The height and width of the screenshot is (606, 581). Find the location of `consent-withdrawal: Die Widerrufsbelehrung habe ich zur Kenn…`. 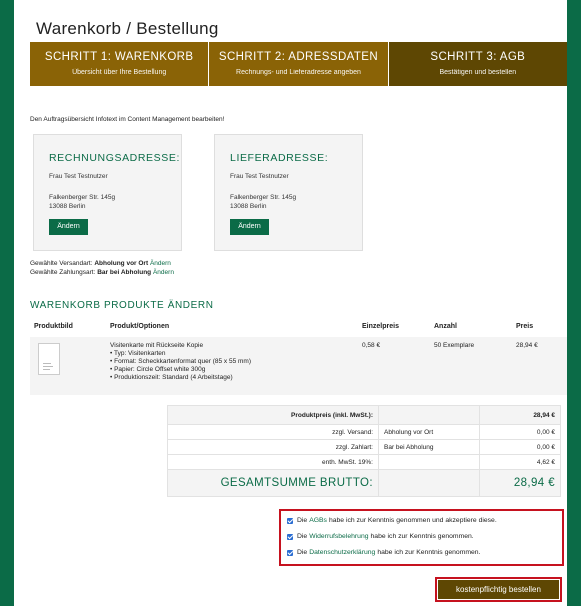

consent-withdrawal: Die Widerrufsbelehrung habe ich zur Kenn… is located at coordinates (380, 536).